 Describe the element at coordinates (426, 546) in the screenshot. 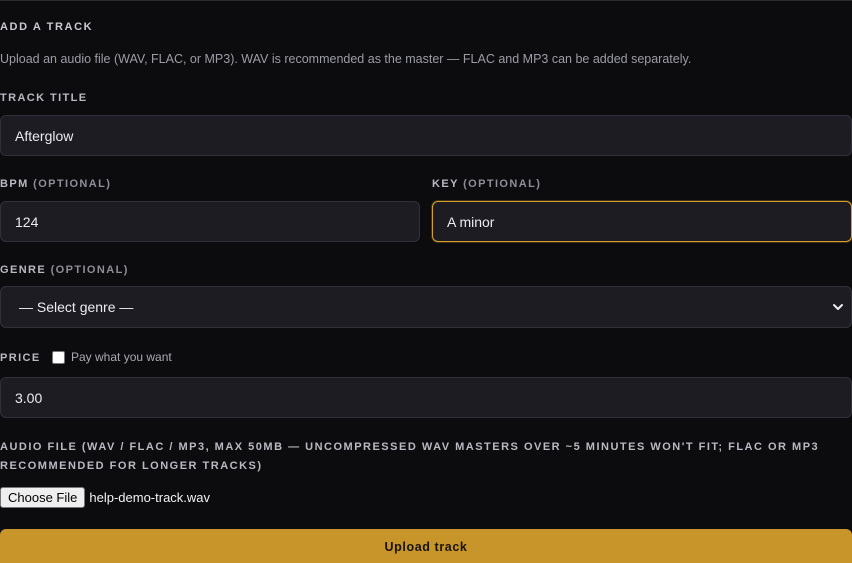

I see `upload-track-button: Upload track` at that location.